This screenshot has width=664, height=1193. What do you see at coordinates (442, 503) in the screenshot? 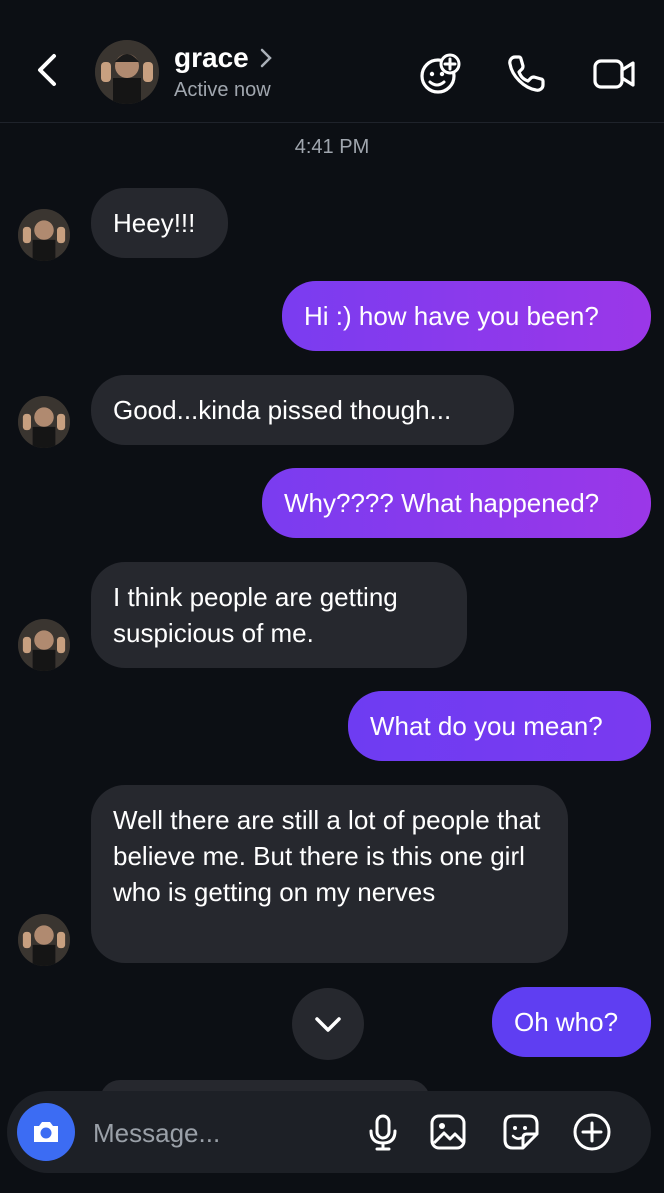
I see `message-text: Why???? What happened?` at bounding box center [442, 503].